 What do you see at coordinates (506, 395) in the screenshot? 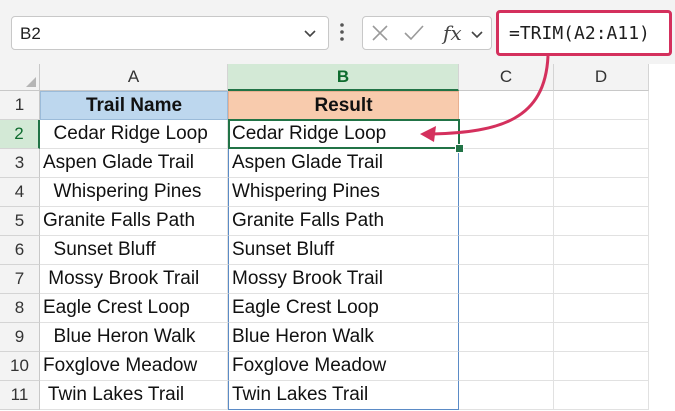
I see `cell-c11` at bounding box center [506, 395].